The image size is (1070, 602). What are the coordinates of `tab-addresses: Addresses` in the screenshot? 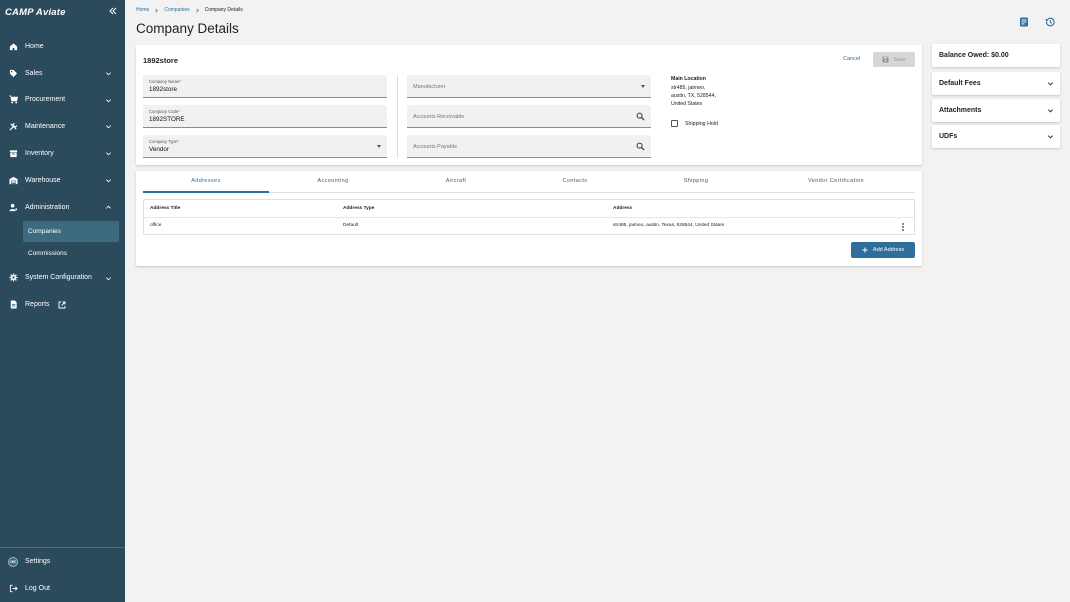 It's located at (206, 181).